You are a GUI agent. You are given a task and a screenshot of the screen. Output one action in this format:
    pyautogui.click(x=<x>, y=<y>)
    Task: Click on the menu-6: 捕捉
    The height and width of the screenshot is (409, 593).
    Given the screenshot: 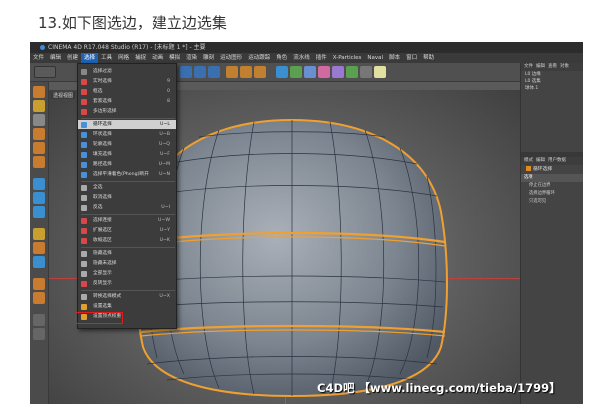 What is the action you would take?
    pyautogui.click(x=140, y=58)
    